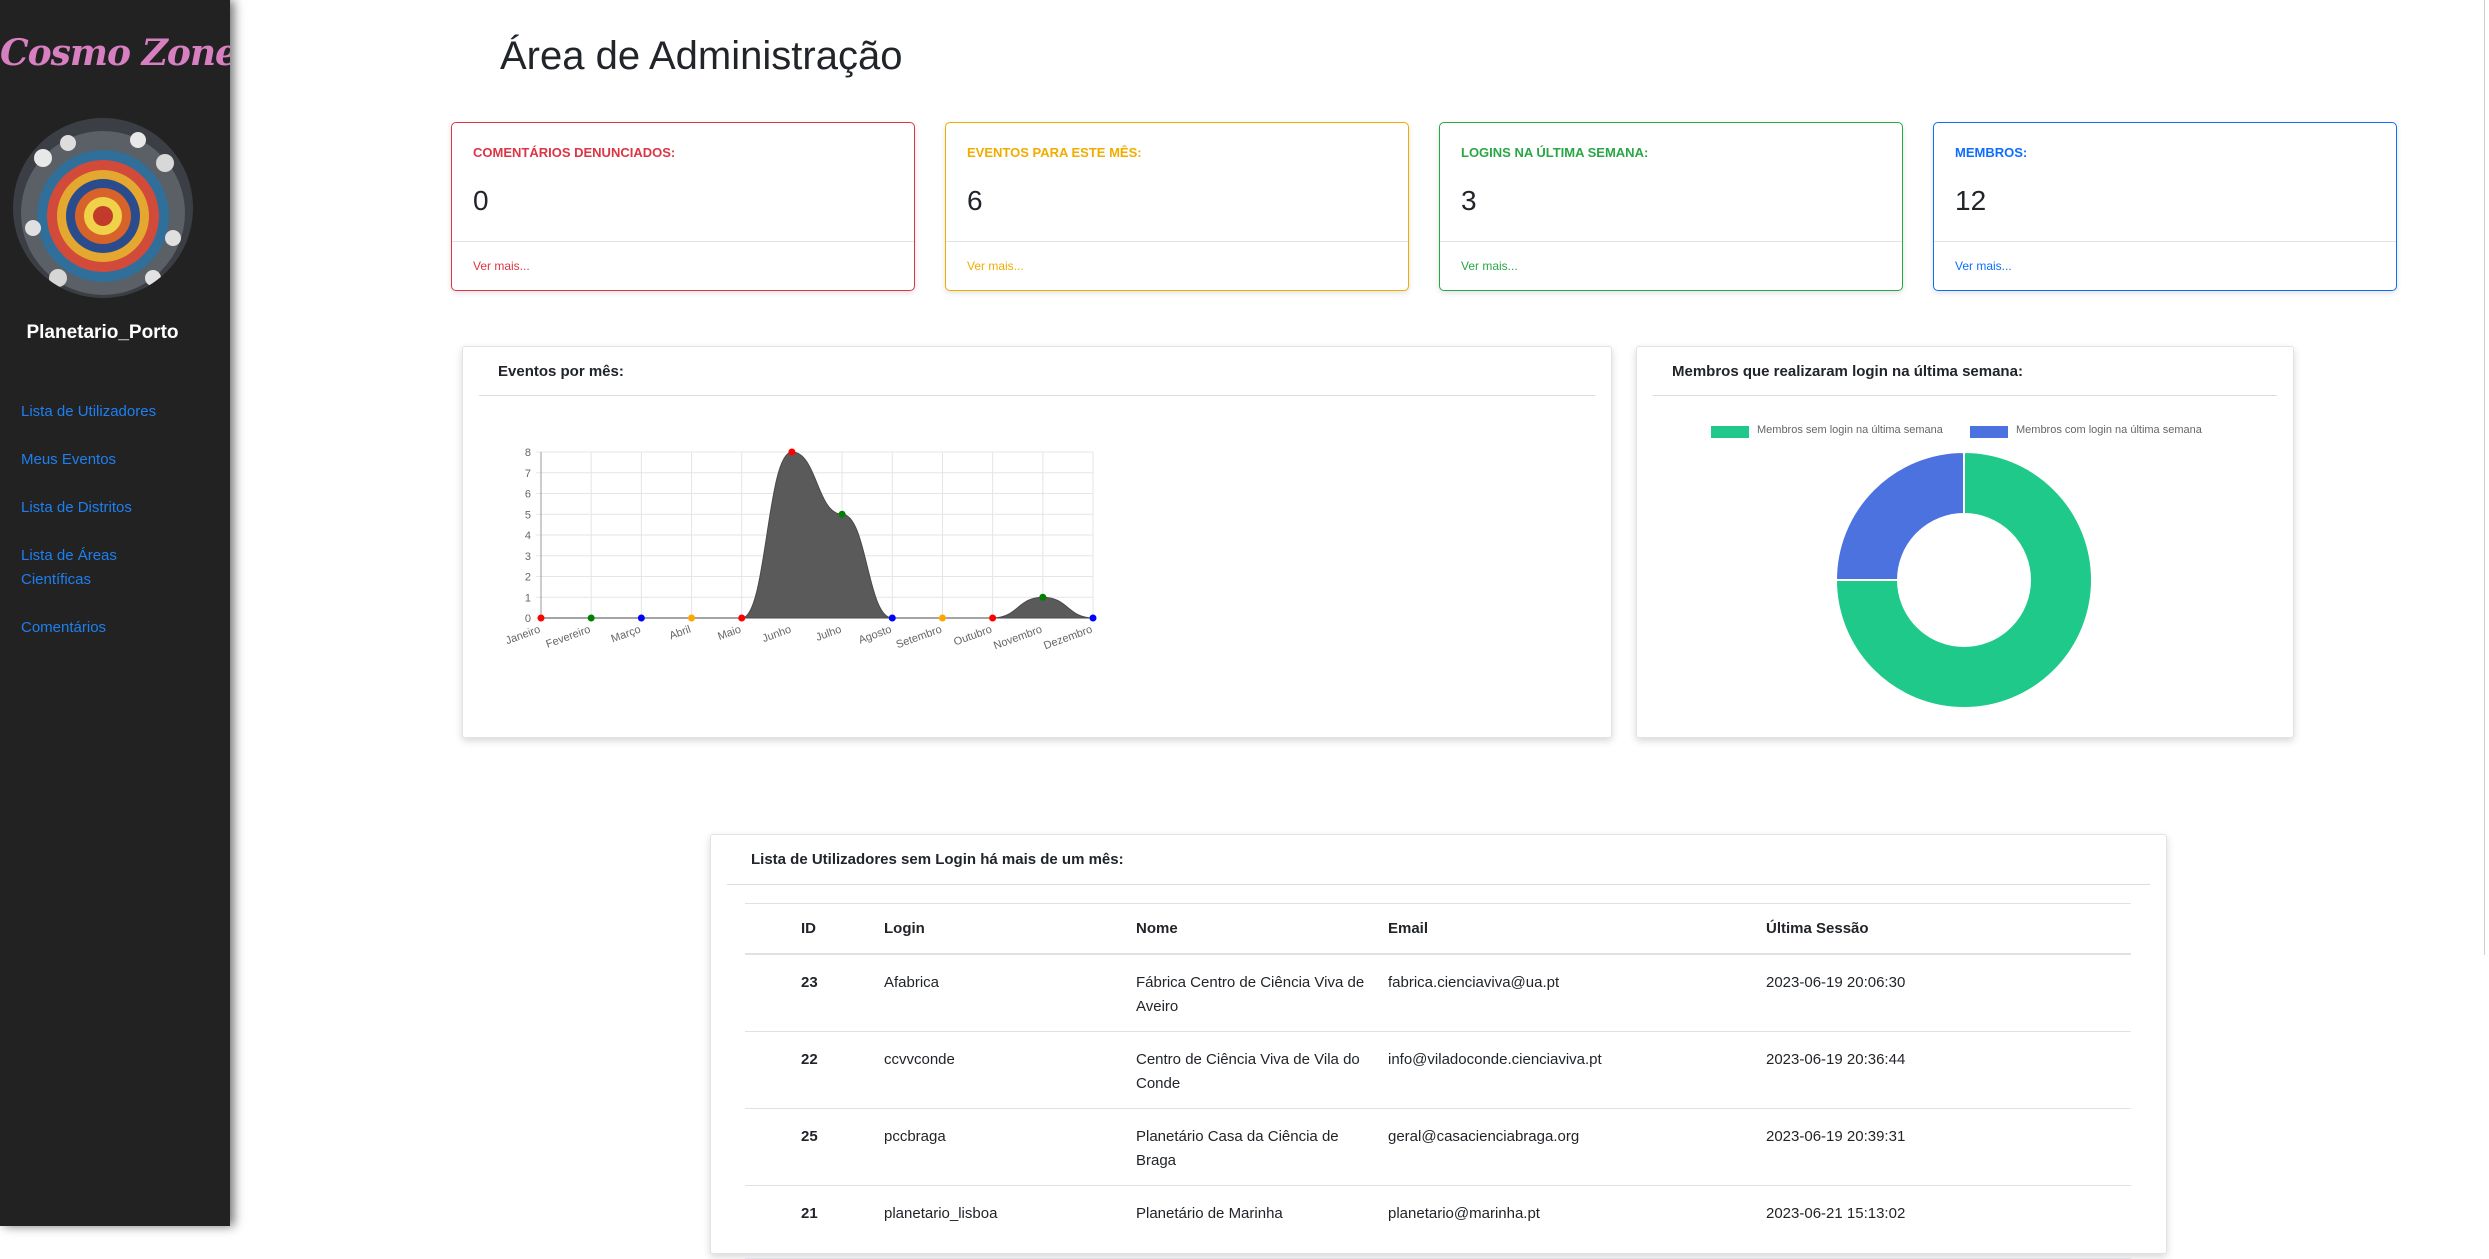 The image size is (2489, 1259). I want to click on legend-swatch-with-login, so click(1989, 432).